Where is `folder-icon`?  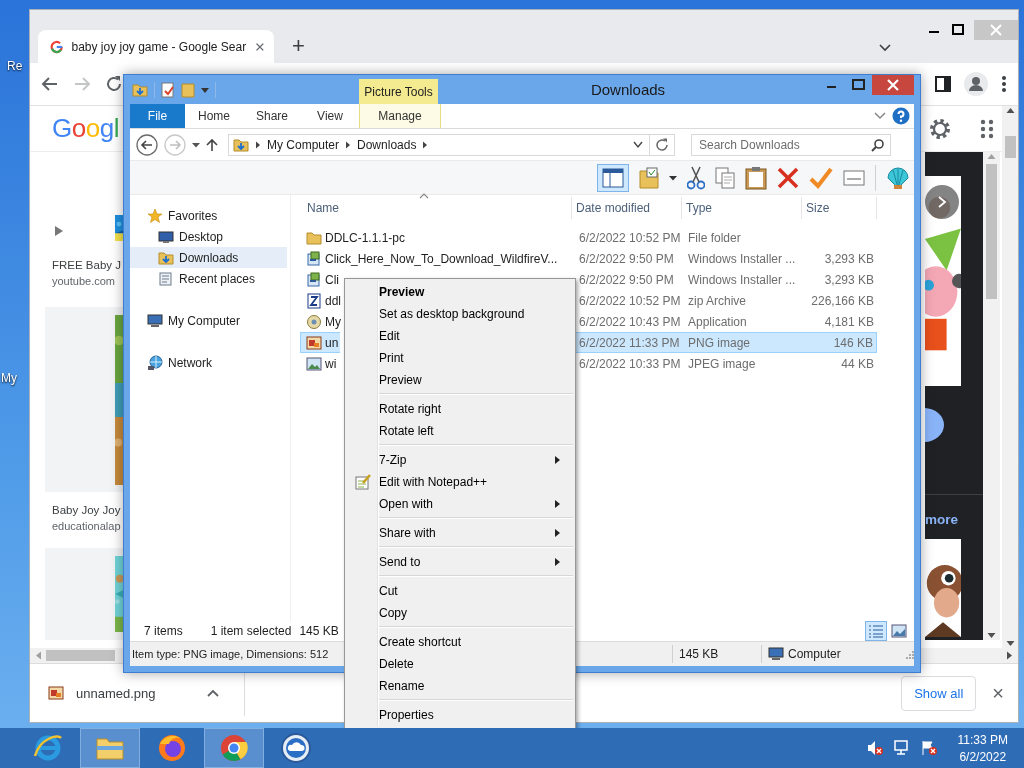
folder-icon is located at coordinates (140, 89).